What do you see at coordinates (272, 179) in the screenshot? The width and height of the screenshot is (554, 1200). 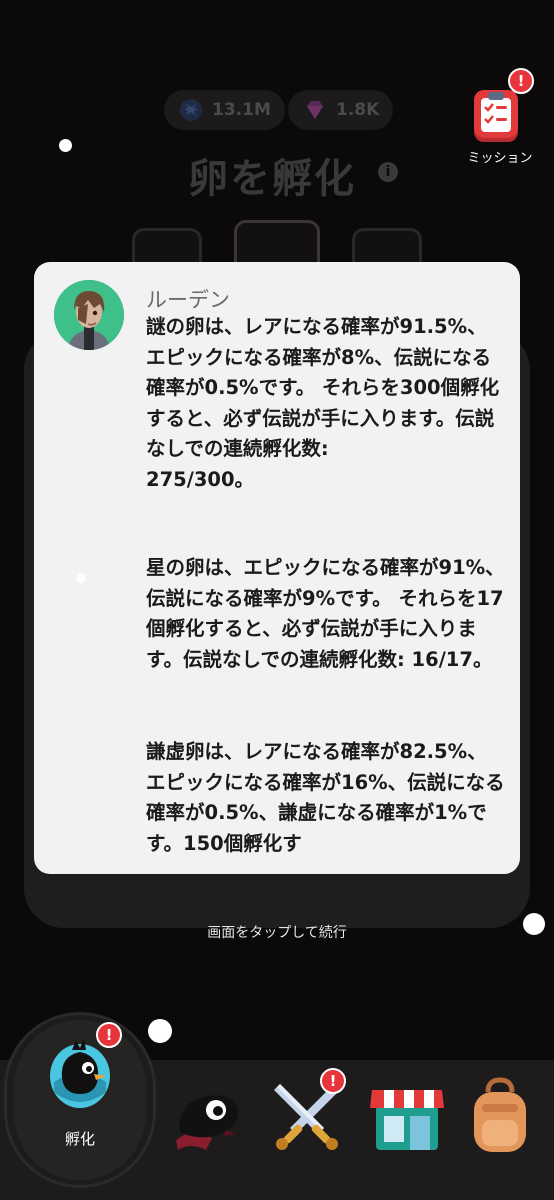 I see `page-title: 卵を孵化` at bounding box center [272, 179].